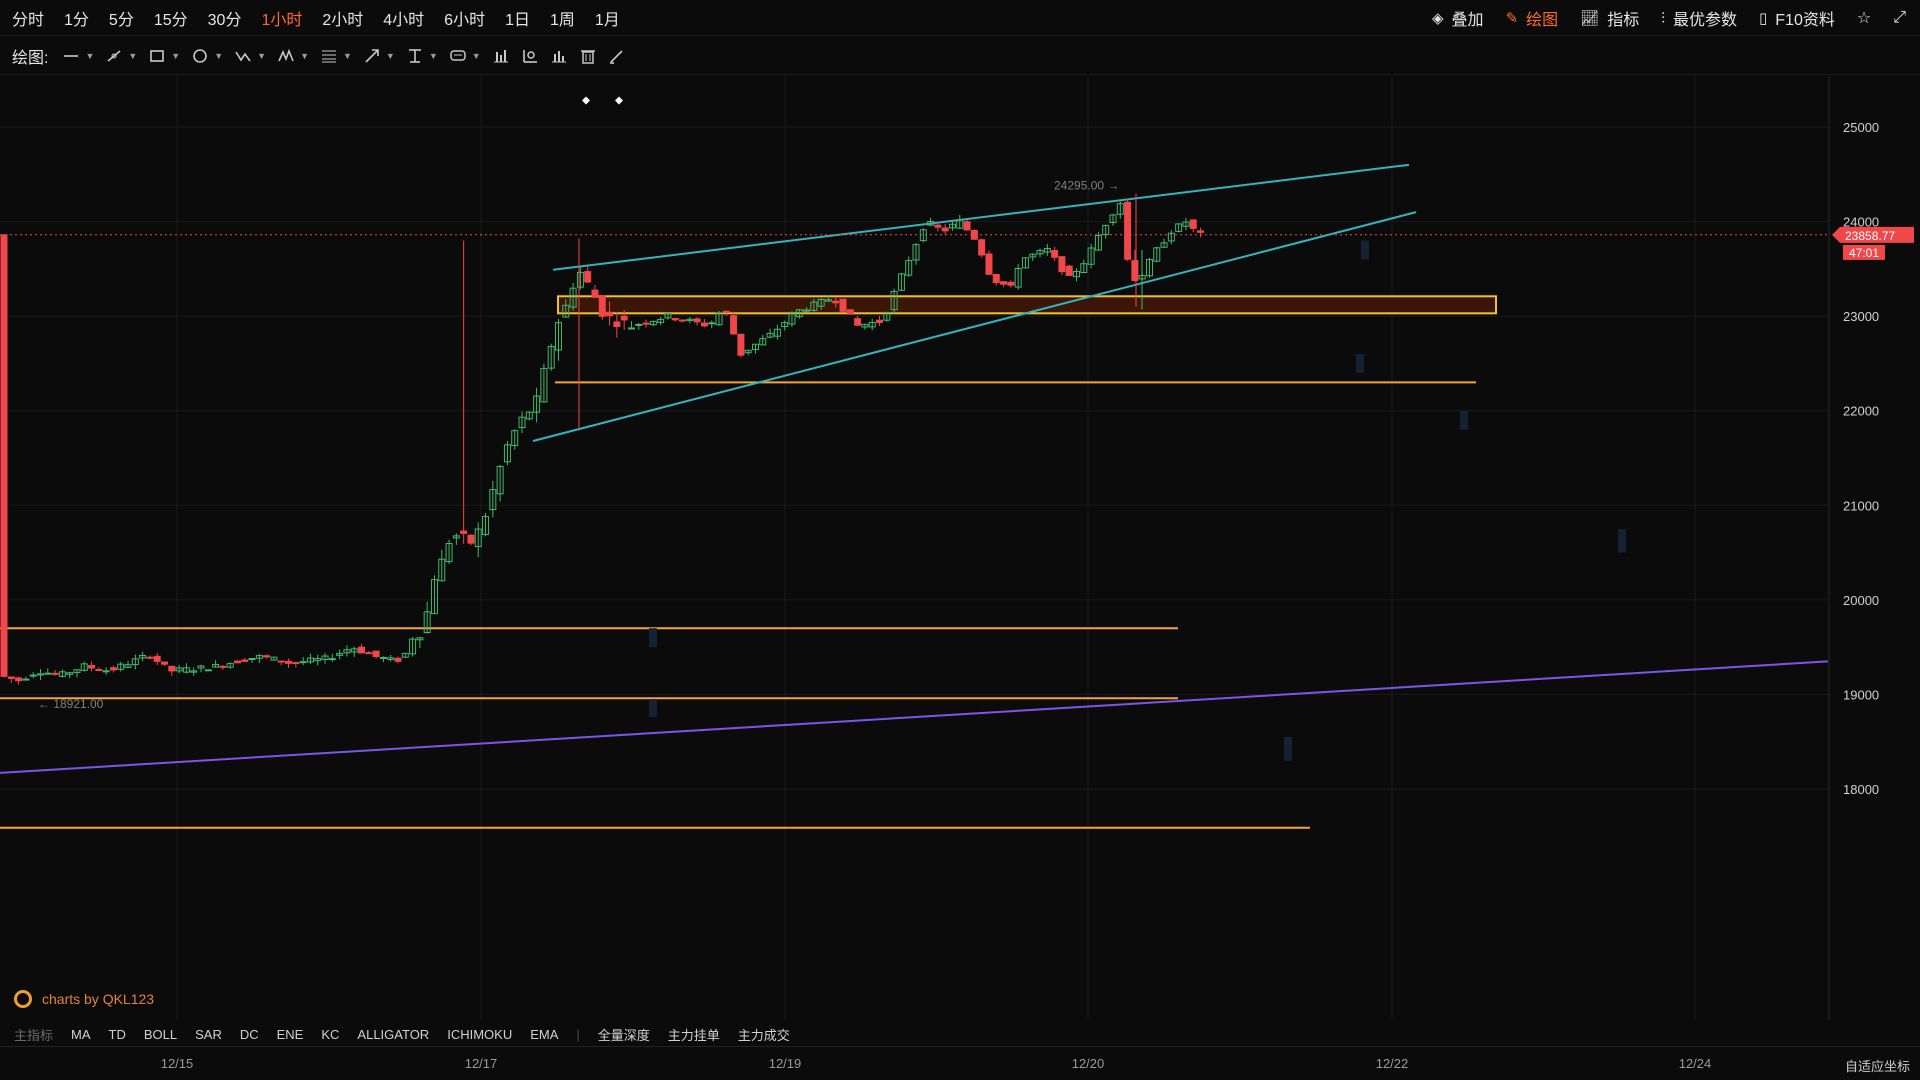 Image resolution: width=1920 pixels, height=1080 pixels. Describe the element at coordinates (286, 54) in the screenshot. I see `pattern-tool-icon` at that location.